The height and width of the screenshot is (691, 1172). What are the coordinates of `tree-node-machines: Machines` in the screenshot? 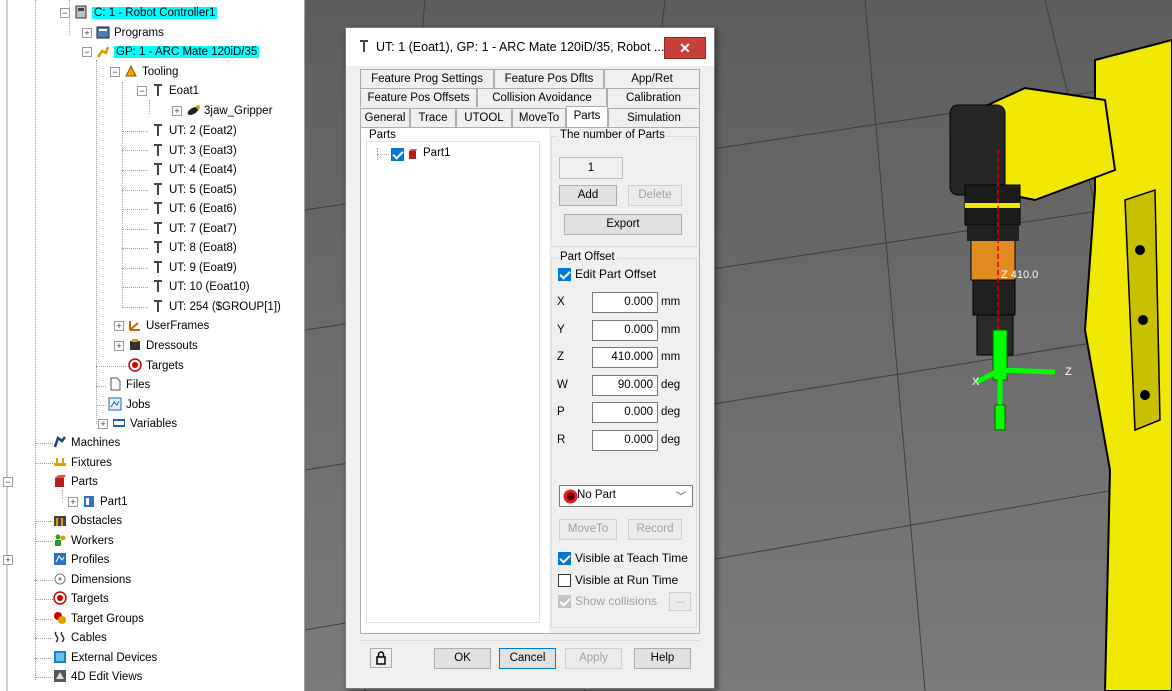 It's located at (86, 443).